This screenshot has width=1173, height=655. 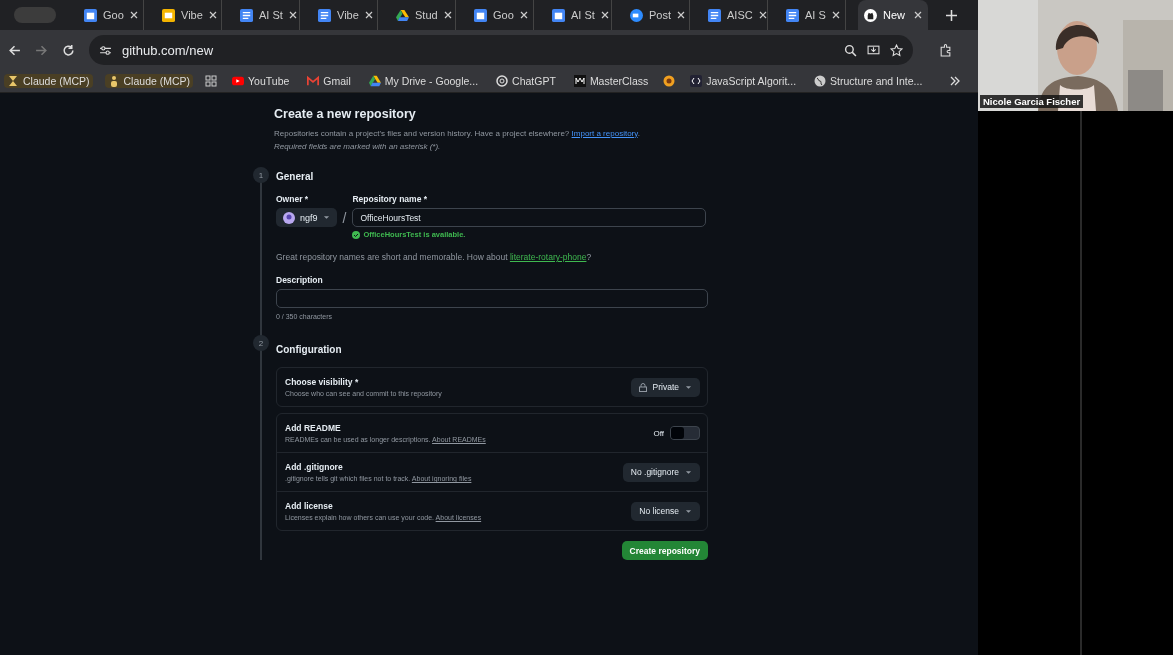 What do you see at coordinates (1032, 101) in the screenshot?
I see `participant-name: Nicole Garcia Fischer` at bounding box center [1032, 101].